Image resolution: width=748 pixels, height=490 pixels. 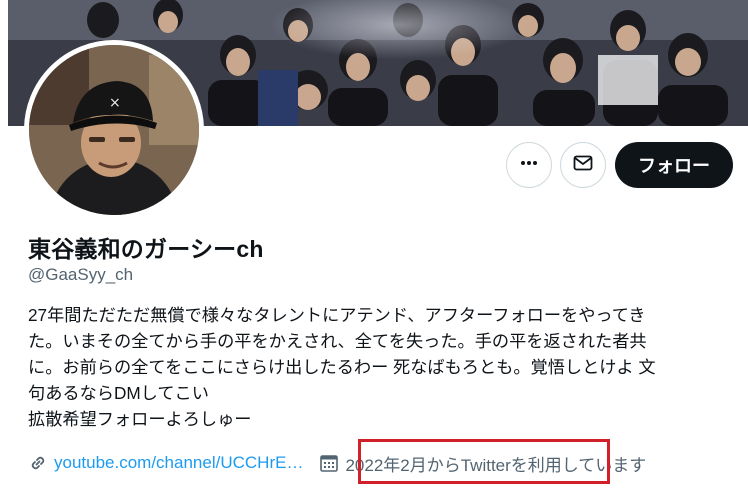 I want to click on profile-avatar: ×, so click(x=114, y=130).